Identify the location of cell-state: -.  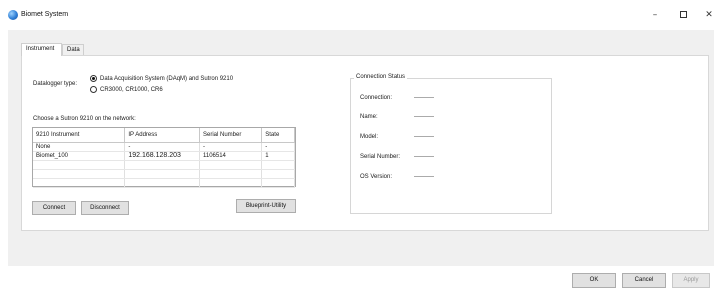
(278, 147).